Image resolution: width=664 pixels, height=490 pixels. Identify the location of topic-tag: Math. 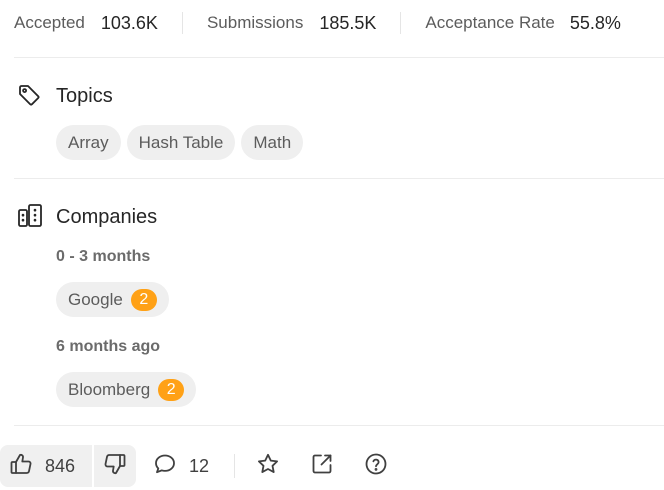
(272, 142).